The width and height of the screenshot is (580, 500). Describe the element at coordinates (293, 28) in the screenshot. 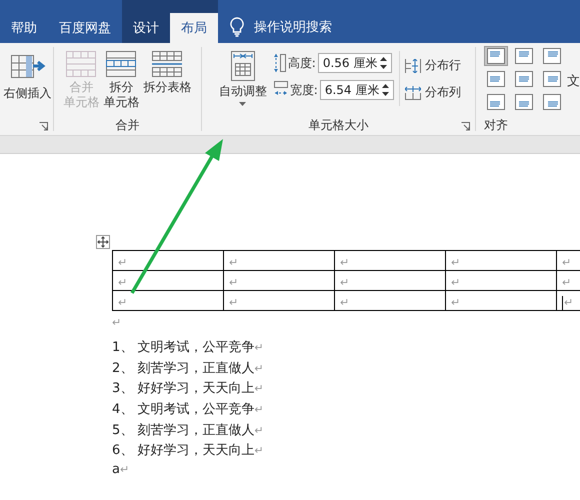

I see `search-prompt: 操作说明搜索` at that location.